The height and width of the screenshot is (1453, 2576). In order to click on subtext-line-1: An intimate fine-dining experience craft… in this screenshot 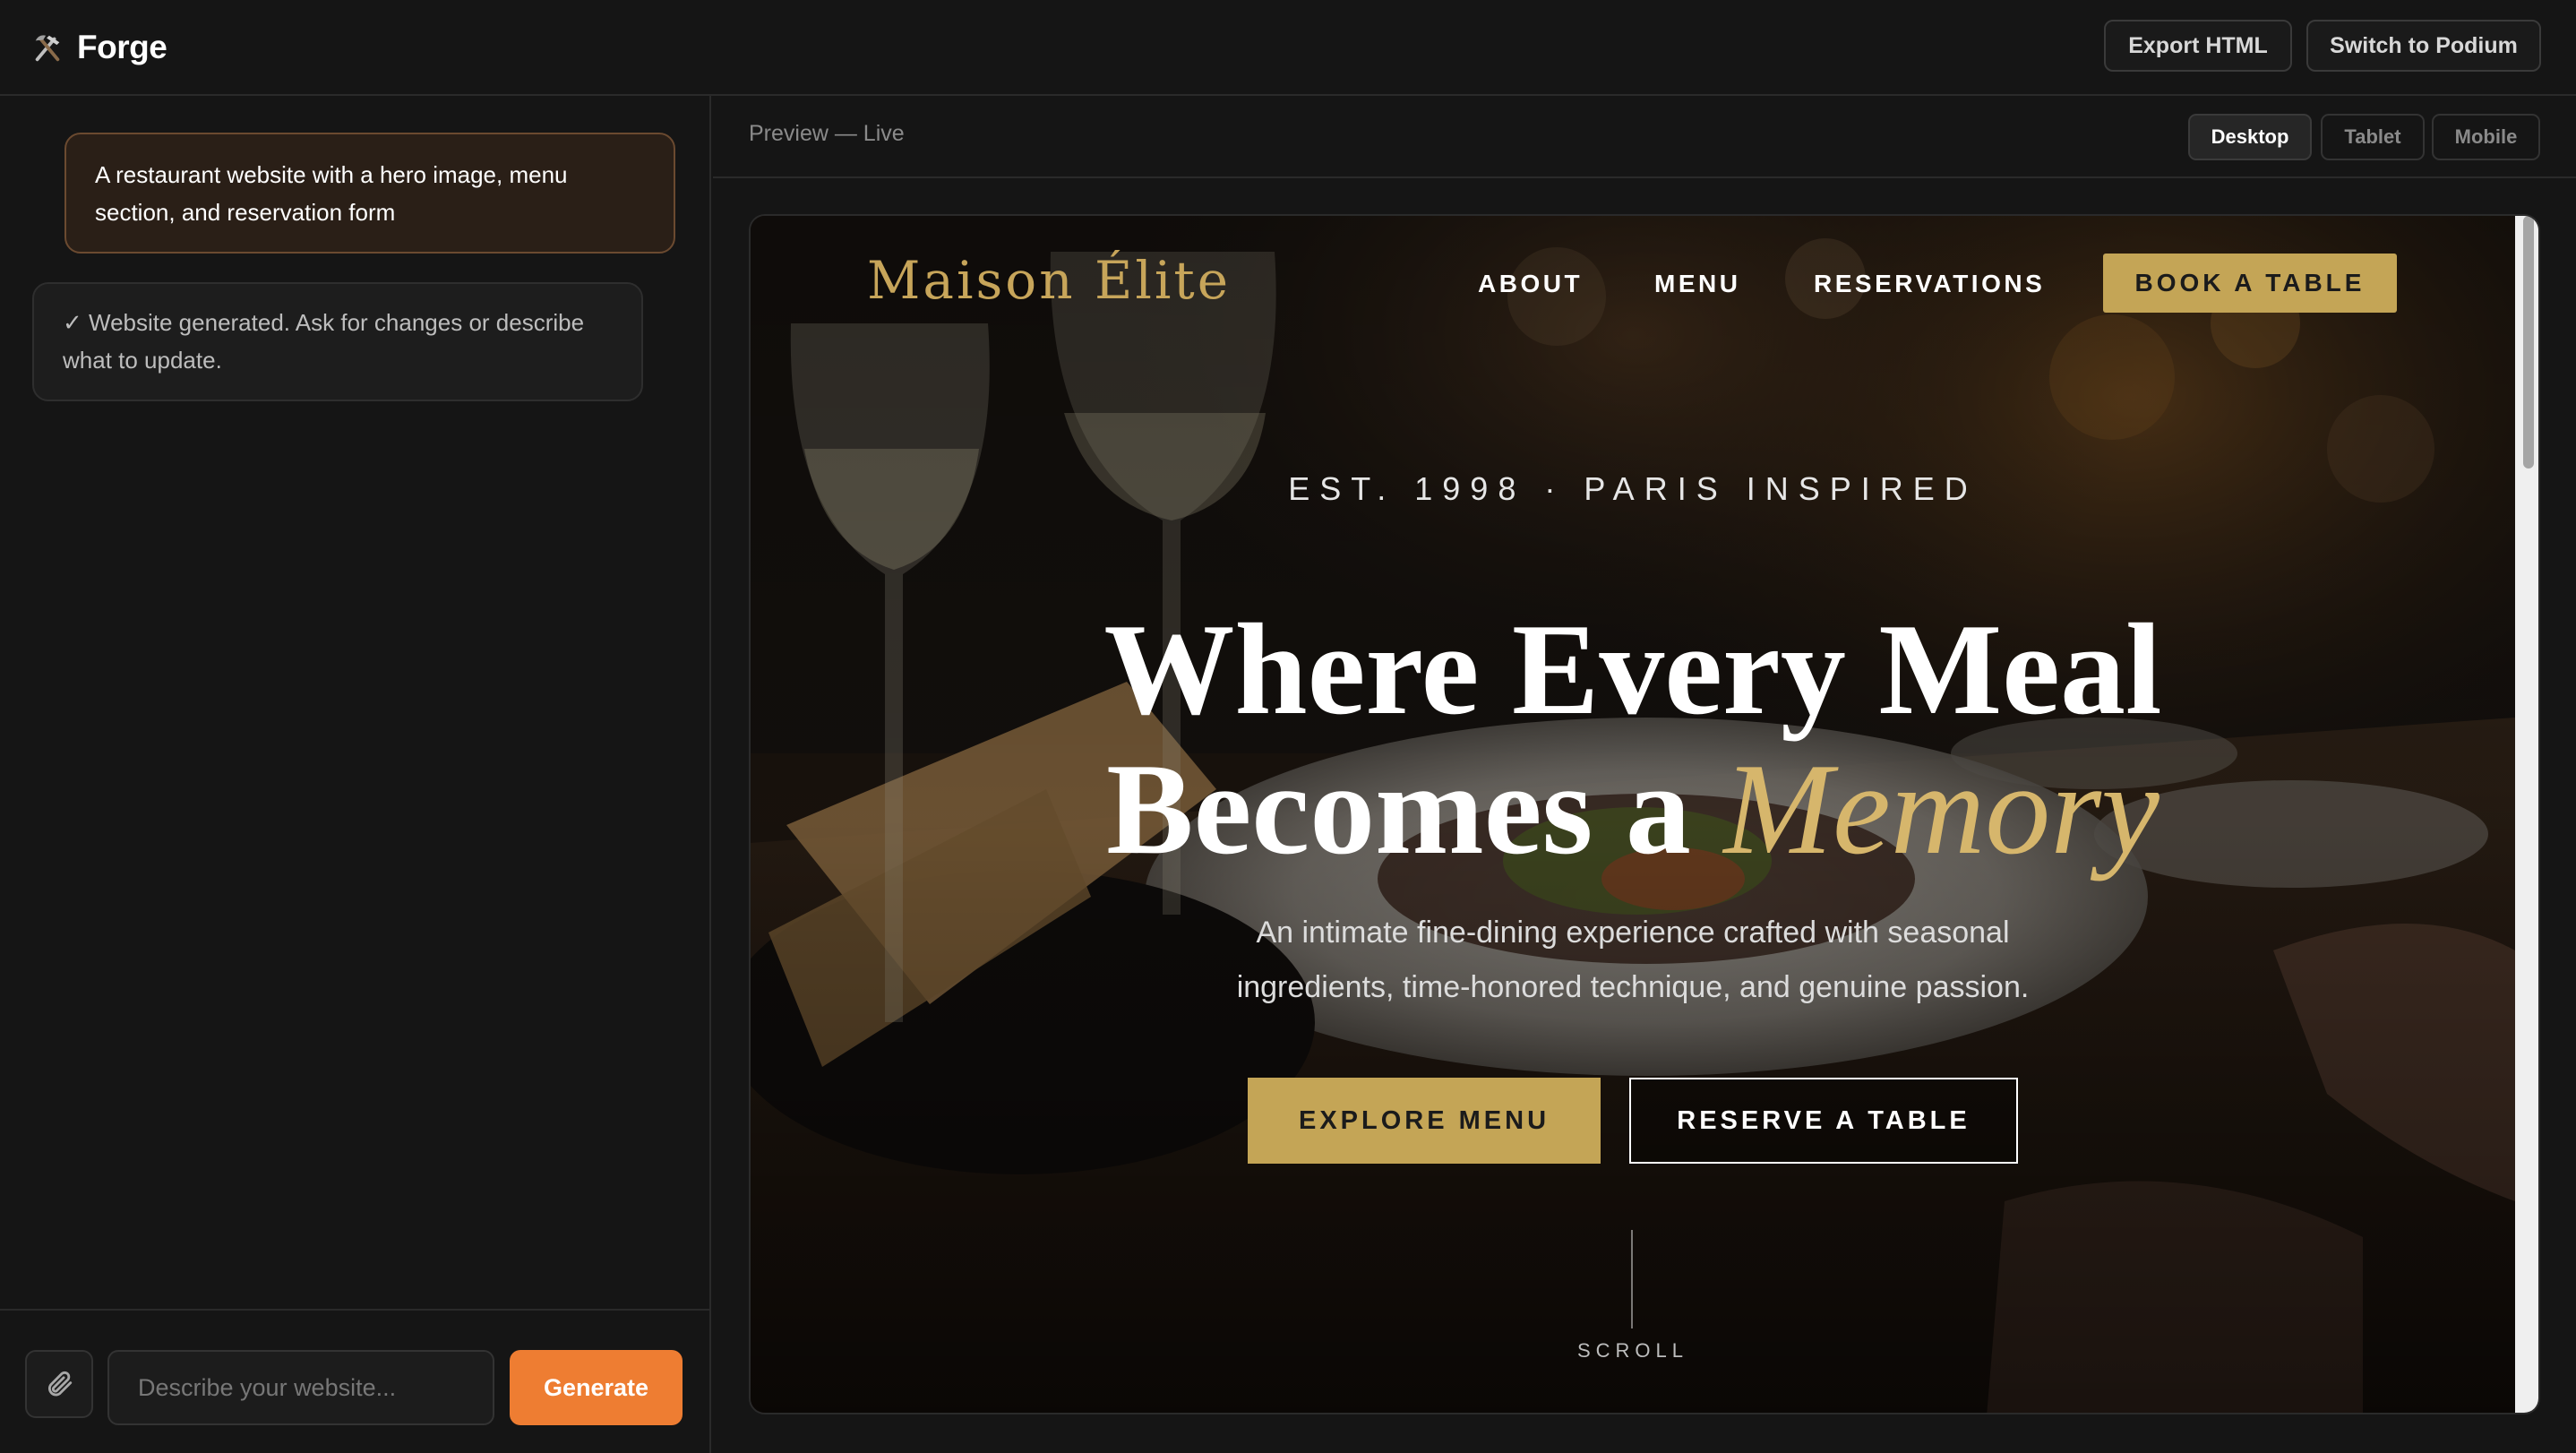, I will do `click(1633, 933)`.